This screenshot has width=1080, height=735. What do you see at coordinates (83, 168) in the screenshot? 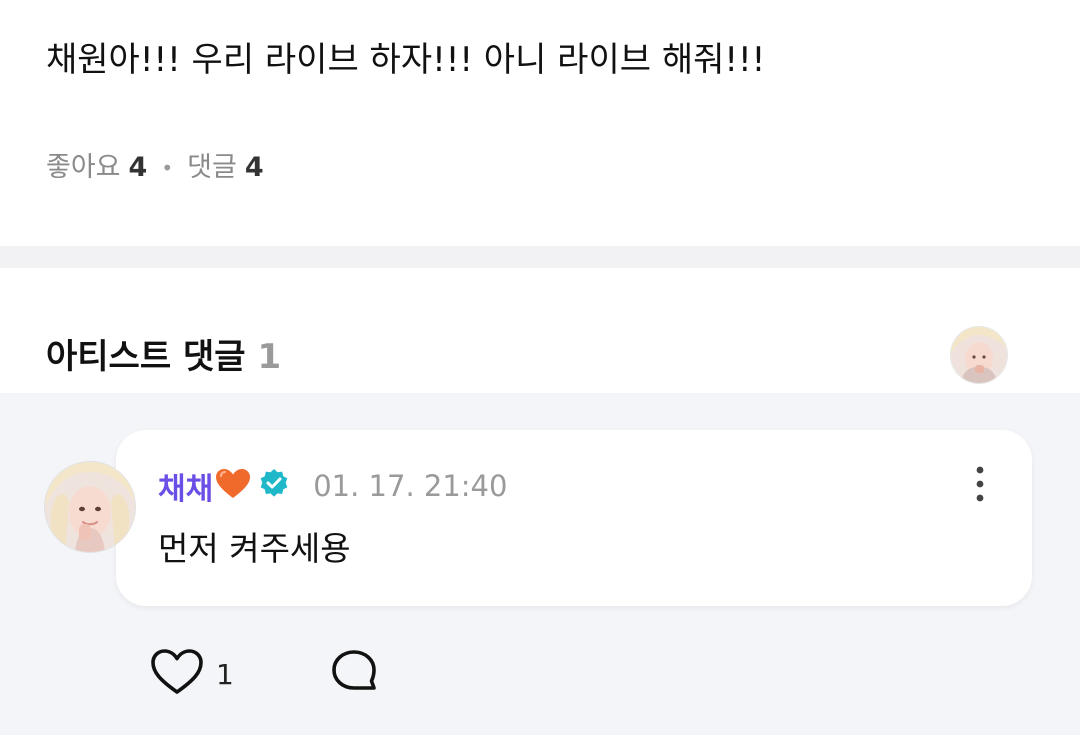
I see `likes-label: 좋아요` at bounding box center [83, 168].